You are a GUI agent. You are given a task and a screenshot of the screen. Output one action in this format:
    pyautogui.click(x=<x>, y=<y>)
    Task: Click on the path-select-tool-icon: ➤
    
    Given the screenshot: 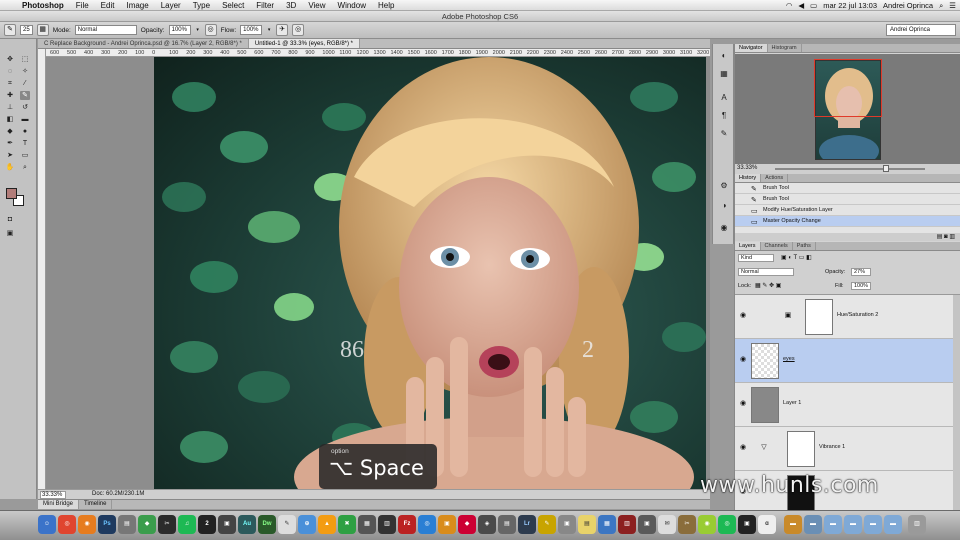 What is the action you would take?
    pyautogui.click(x=10, y=155)
    